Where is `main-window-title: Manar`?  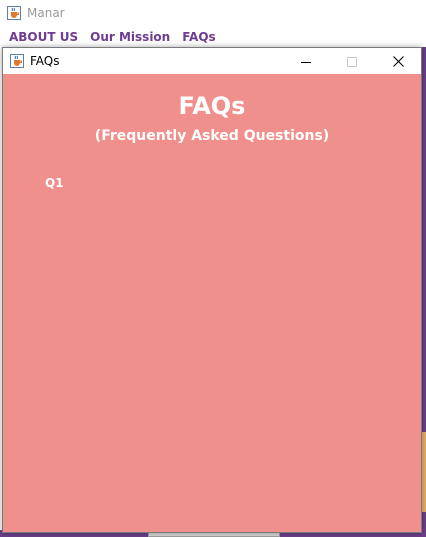 main-window-title: Manar is located at coordinates (46, 13).